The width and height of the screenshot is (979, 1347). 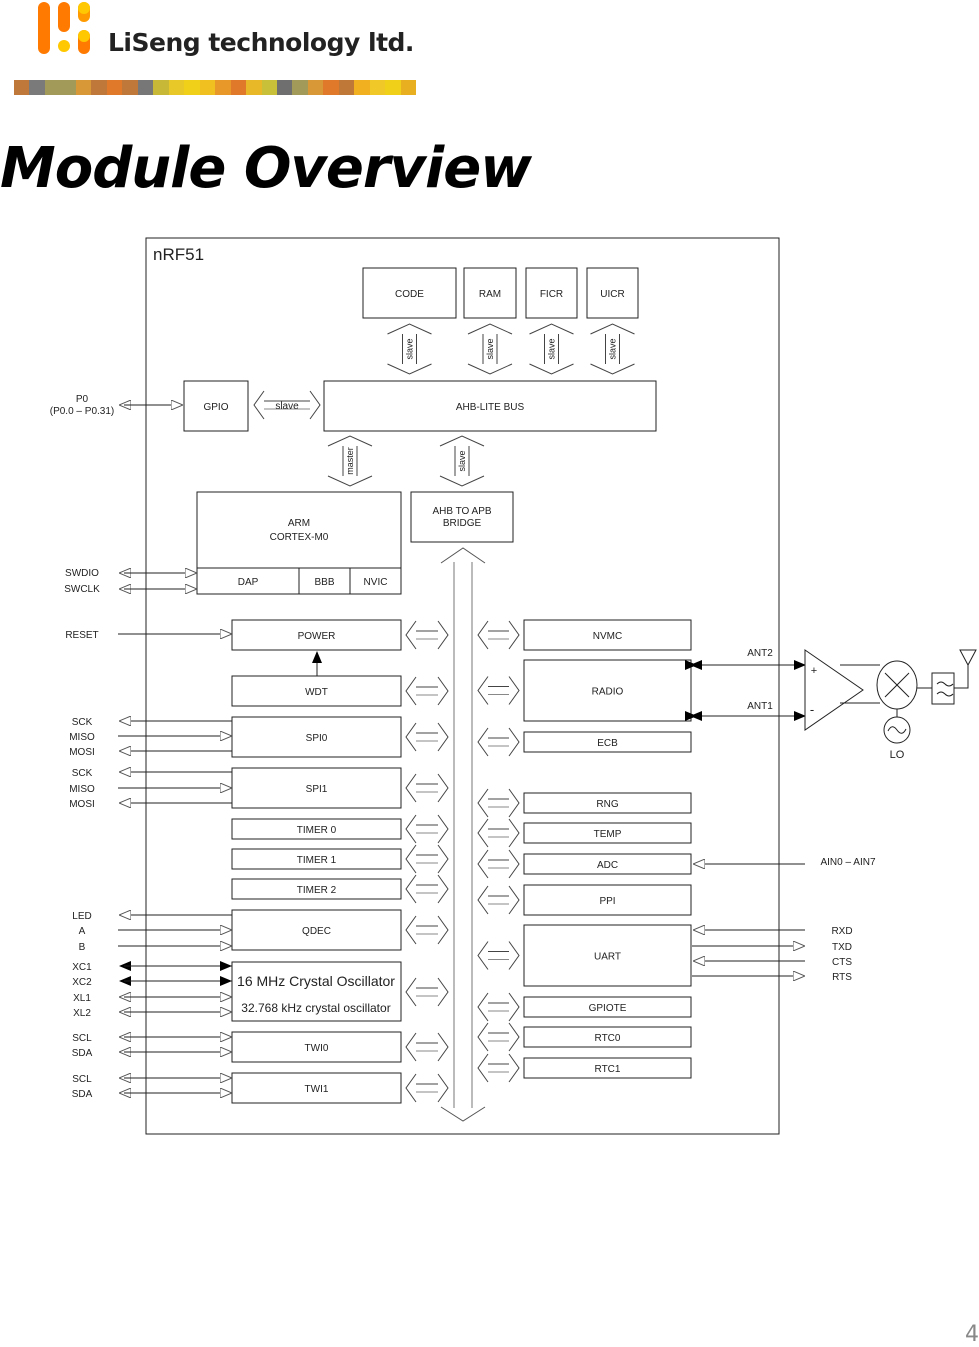 What do you see at coordinates (483, 1037) in the screenshot?
I see `apb-arrow-rtc0-head-left` at bounding box center [483, 1037].